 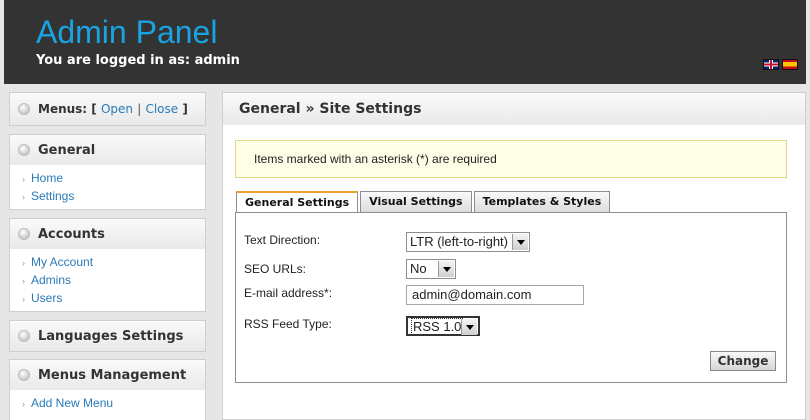 What do you see at coordinates (67, 150) in the screenshot?
I see `general-title: General` at bounding box center [67, 150].